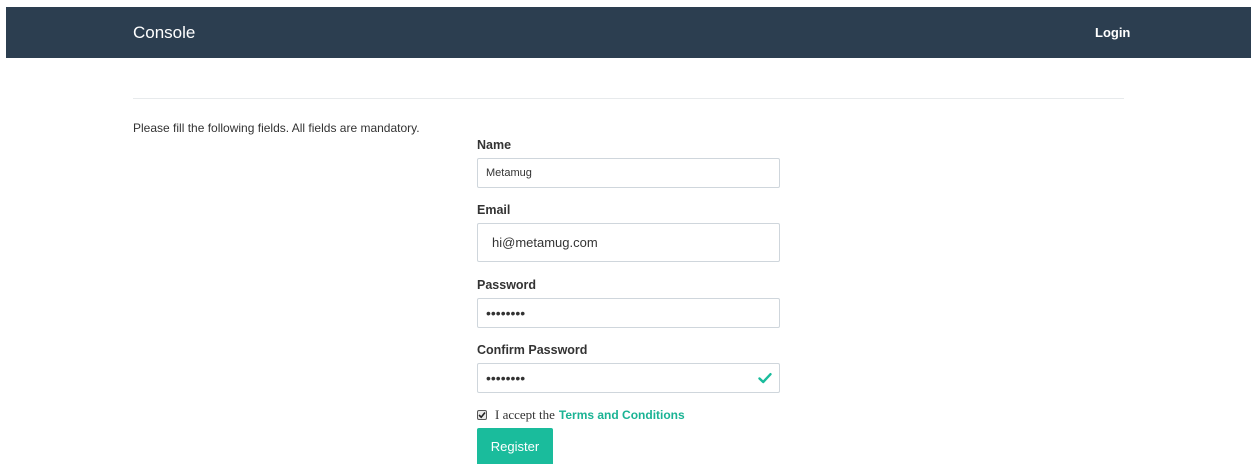 The image size is (1251, 464). I want to click on password-label: Password, so click(507, 285).